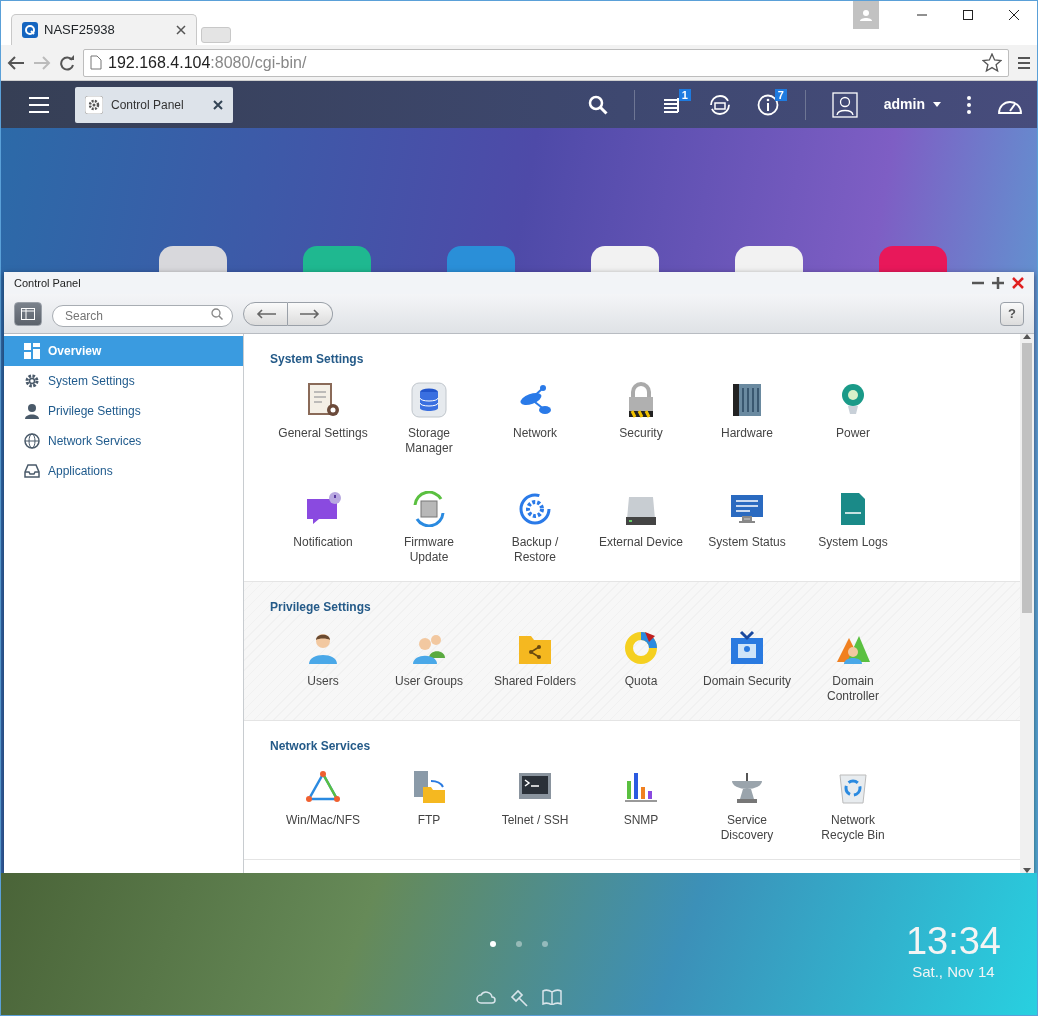 This screenshot has height=1016, width=1038. What do you see at coordinates (96, 62) in the screenshot?
I see `page-icon` at bounding box center [96, 62].